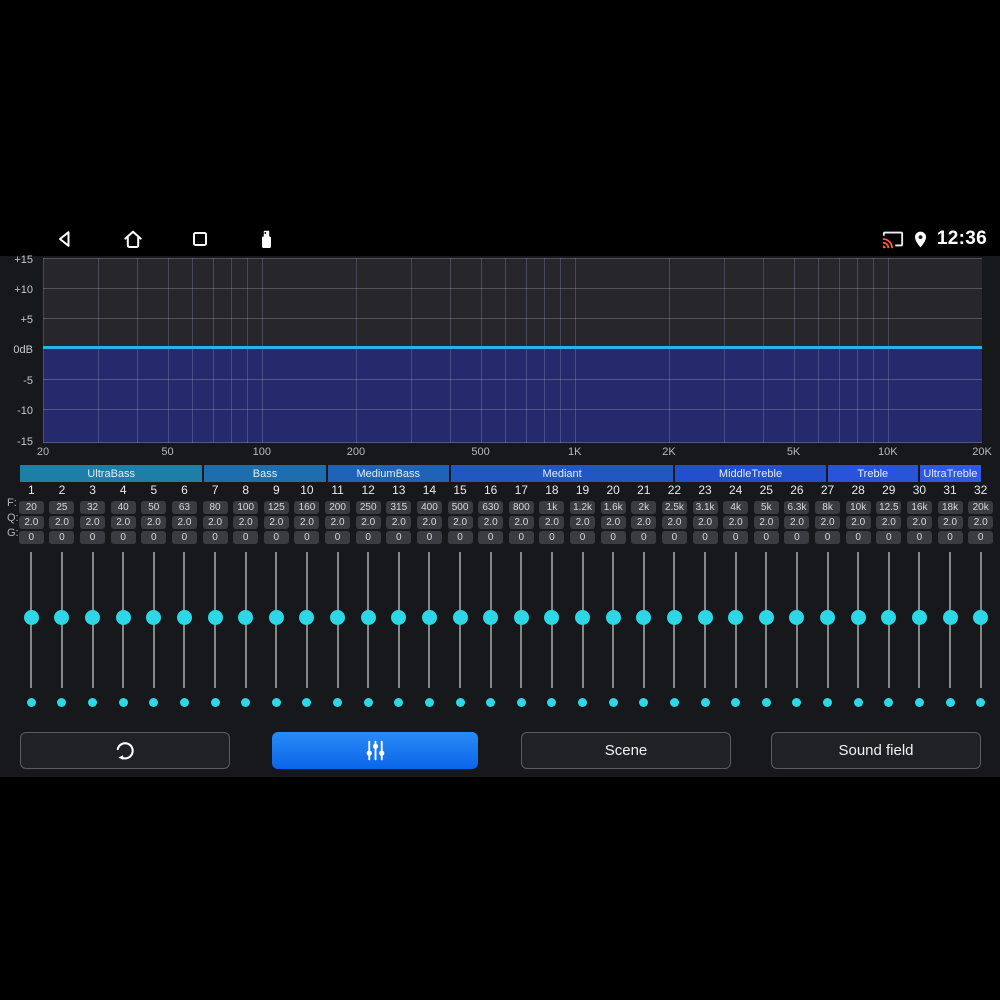  I want to click on sound-field-button: Sound field, so click(876, 750).